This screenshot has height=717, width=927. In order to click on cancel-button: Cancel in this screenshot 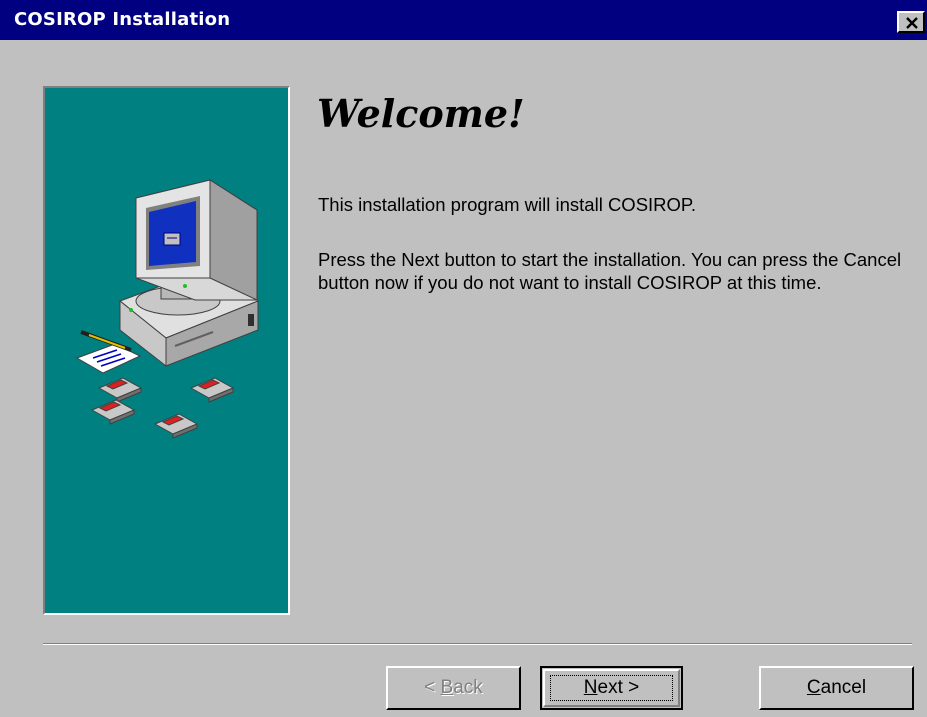, I will do `click(836, 688)`.